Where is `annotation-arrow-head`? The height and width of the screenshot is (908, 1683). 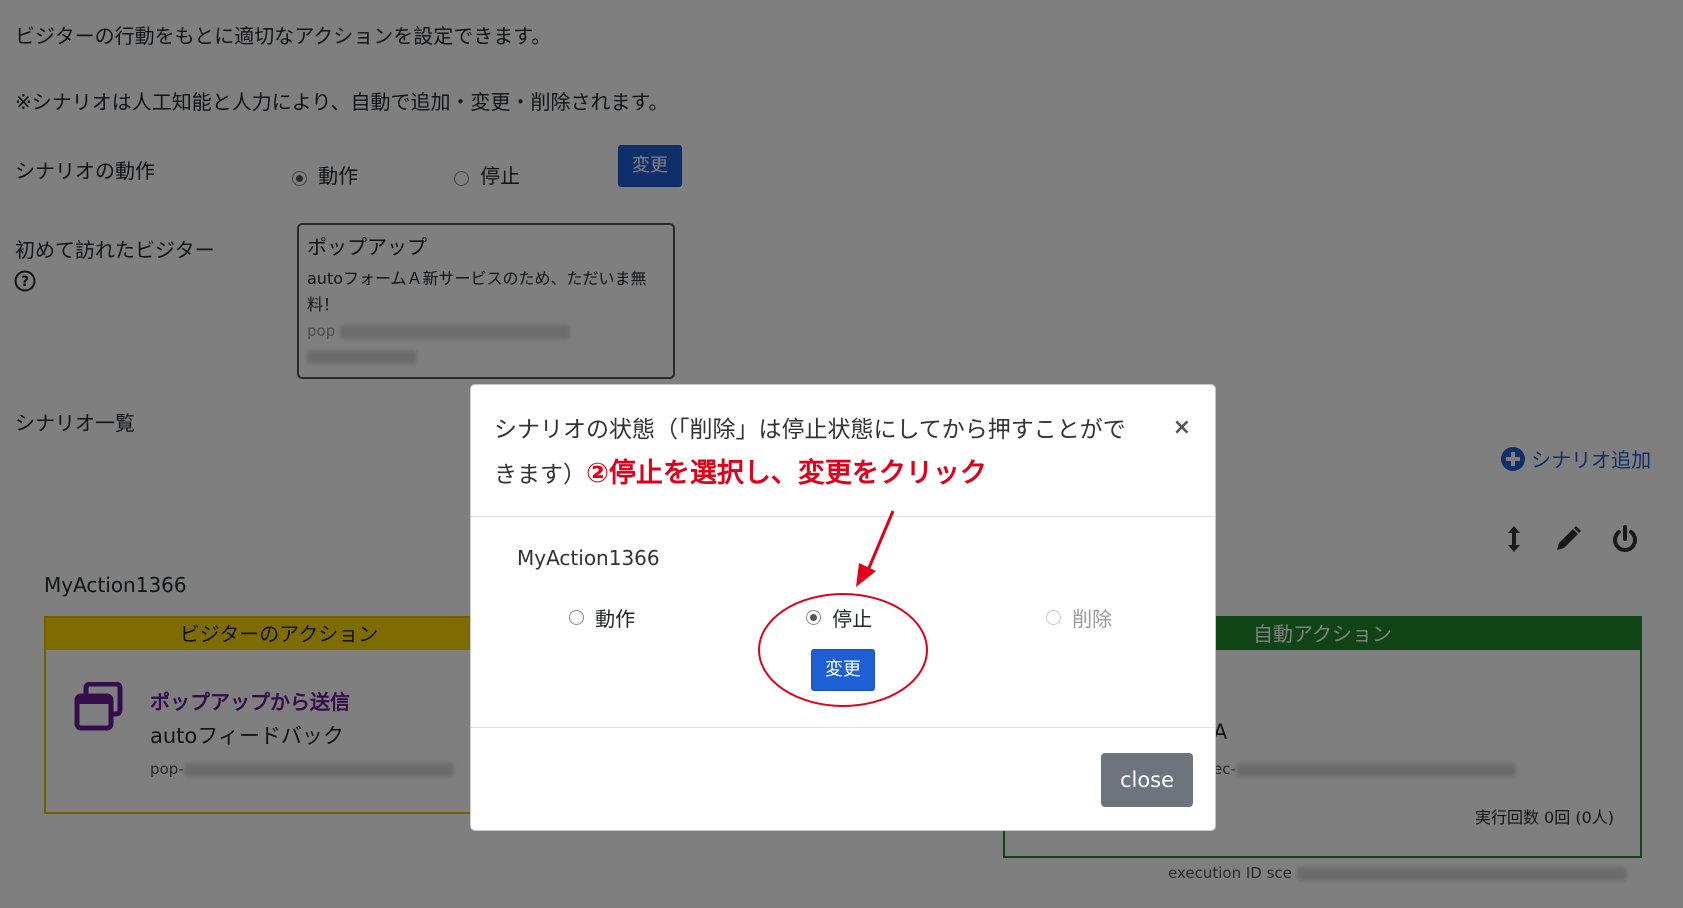 annotation-arrow-head is located at coordinates (866, 575).